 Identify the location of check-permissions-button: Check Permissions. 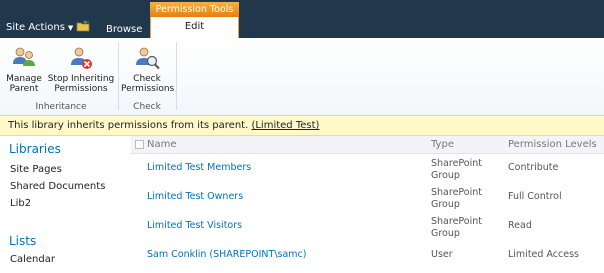
(148, 69).